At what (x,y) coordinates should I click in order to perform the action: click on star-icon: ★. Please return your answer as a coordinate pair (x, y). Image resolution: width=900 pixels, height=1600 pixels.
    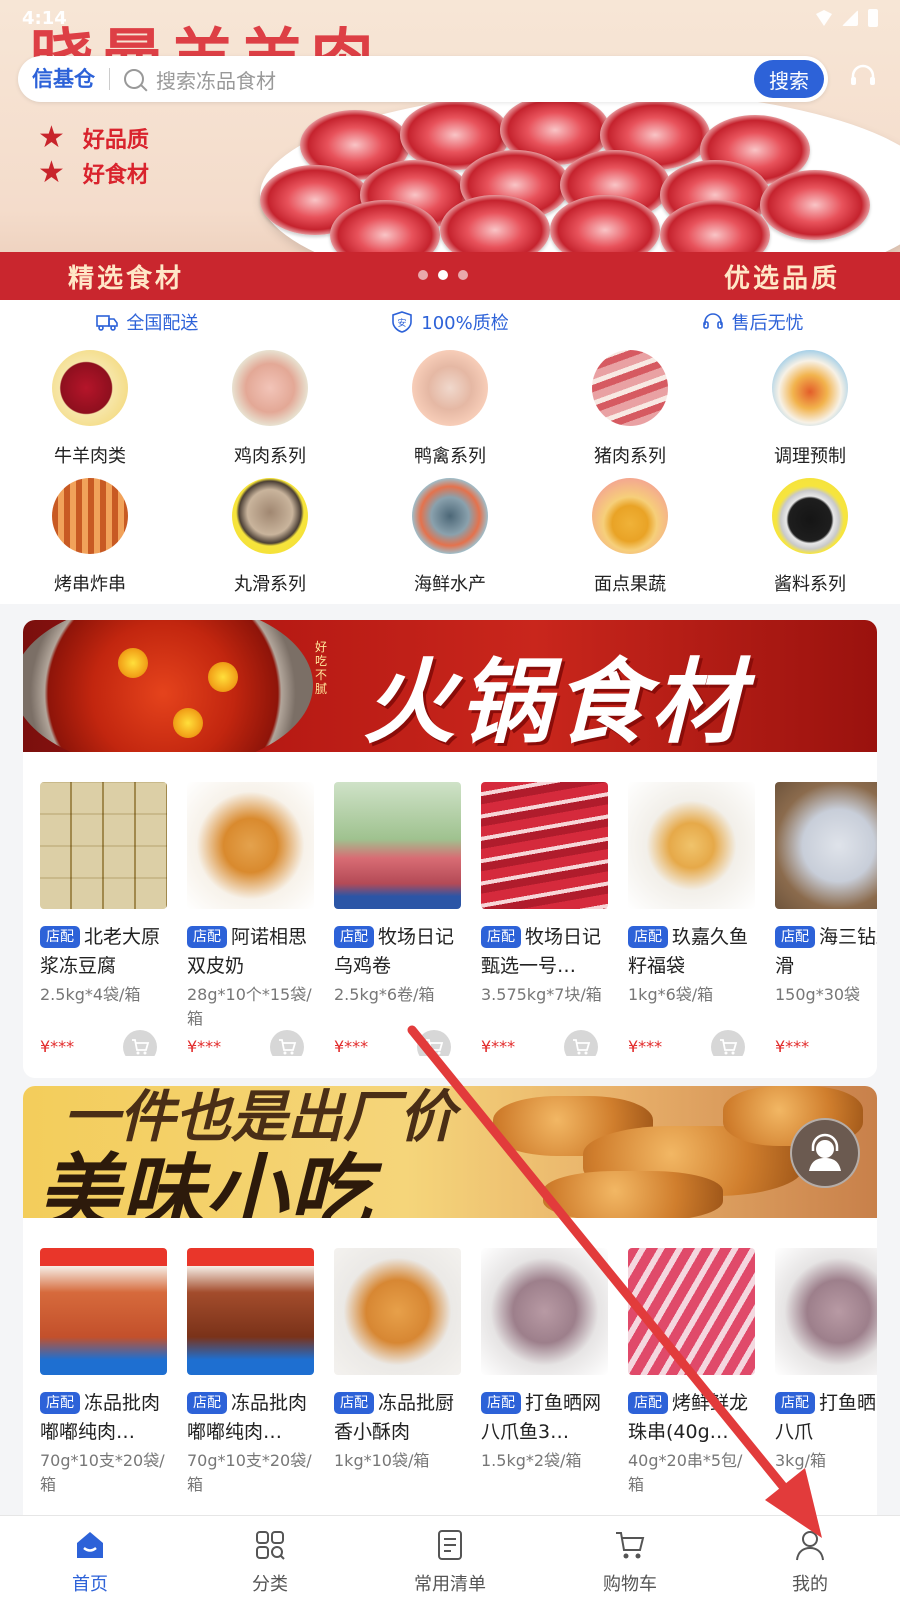
    Looking at the image, I should click on (51, 137).